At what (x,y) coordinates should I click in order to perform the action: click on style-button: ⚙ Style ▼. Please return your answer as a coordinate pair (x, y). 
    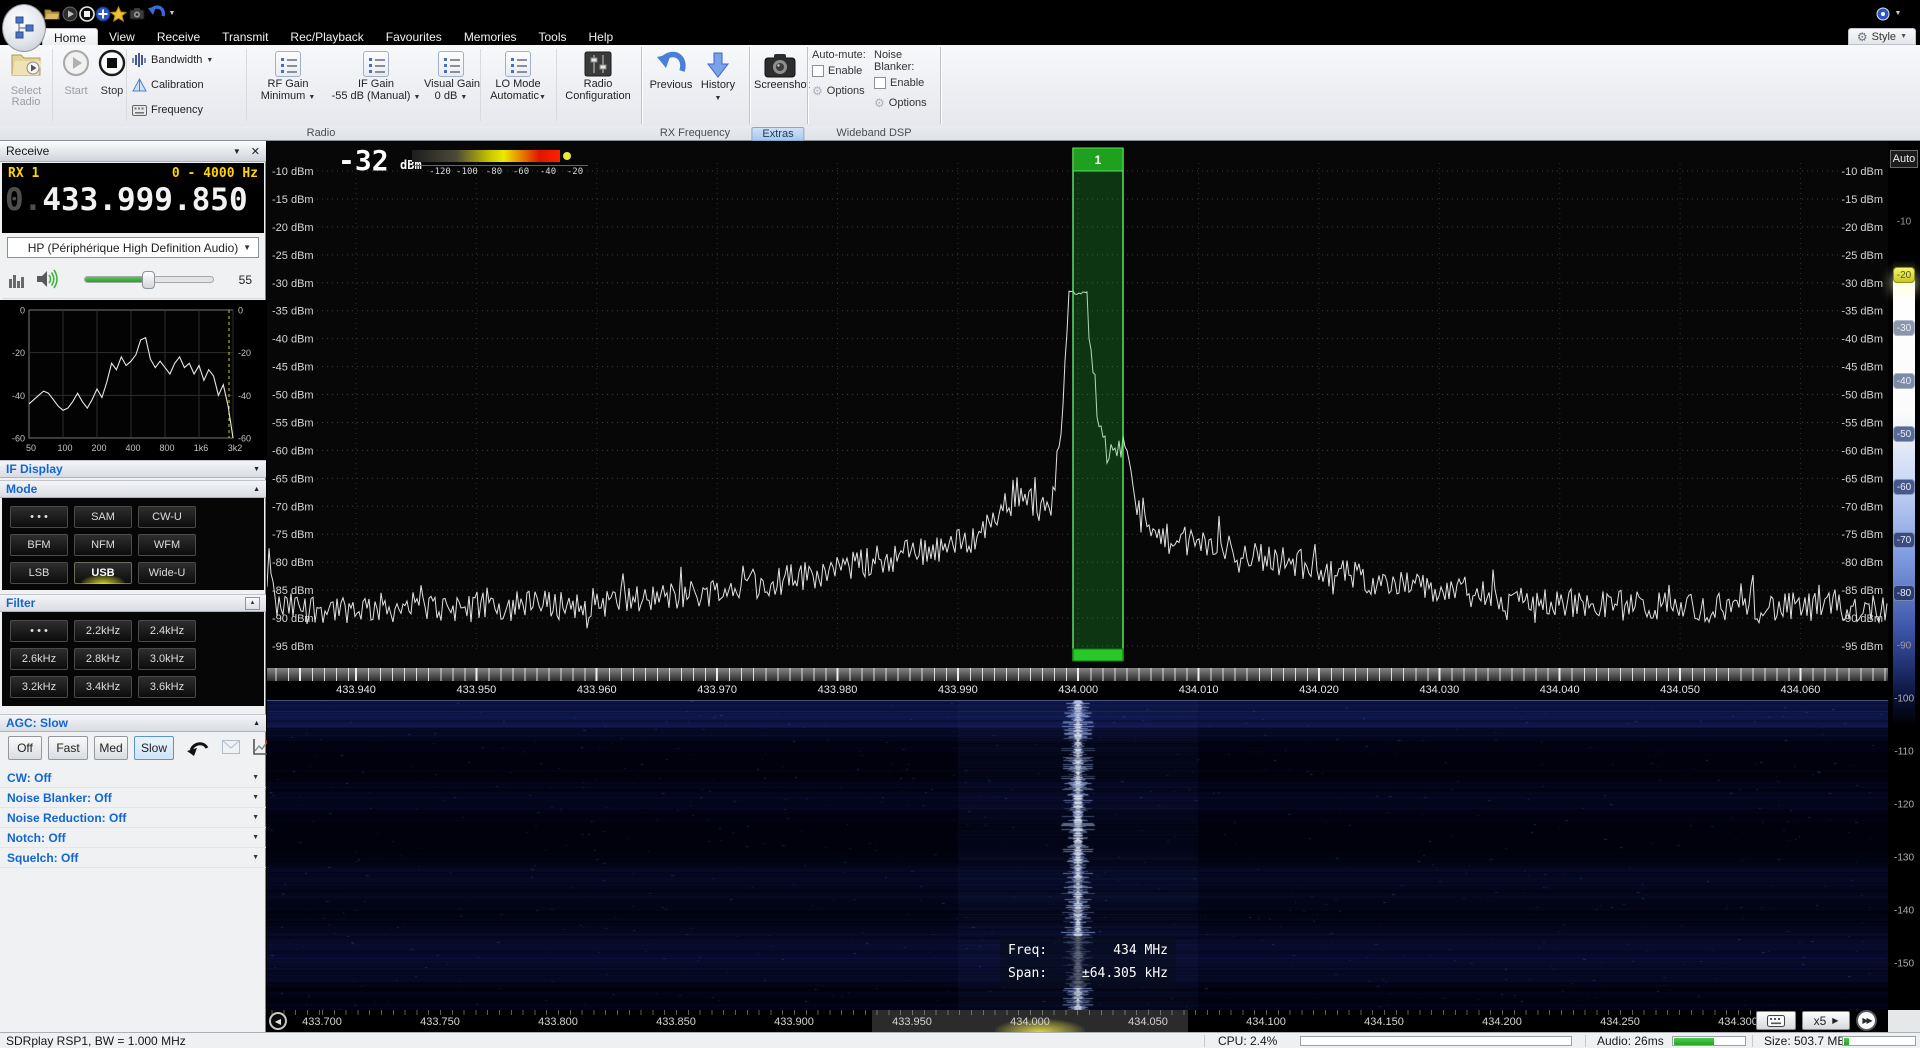
    Looking at the image, I should click on (1881, 36).